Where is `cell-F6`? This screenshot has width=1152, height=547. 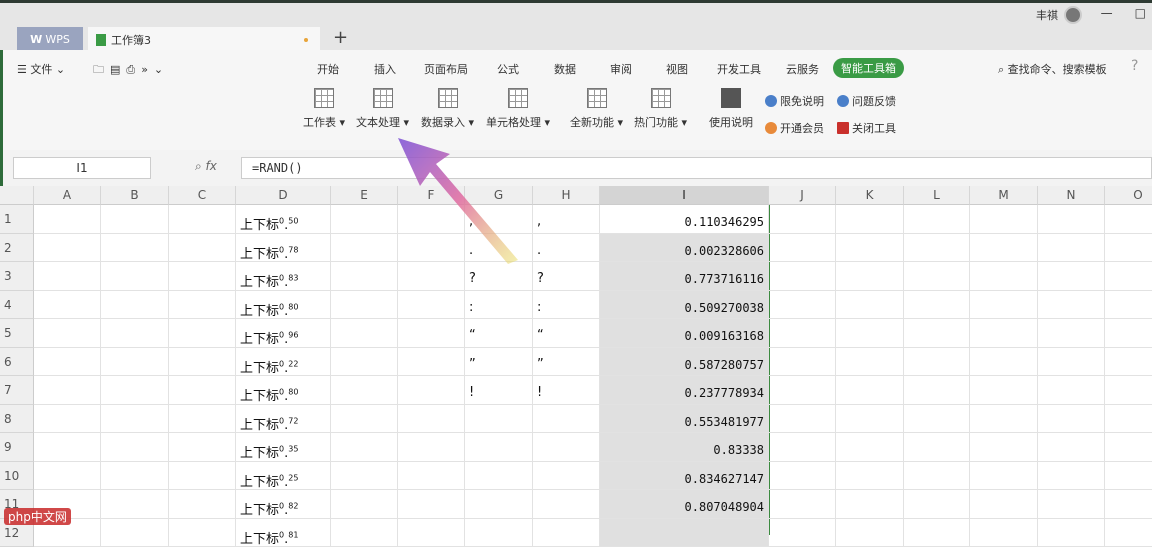
cell-F6 is located at coordinates (431, 362).